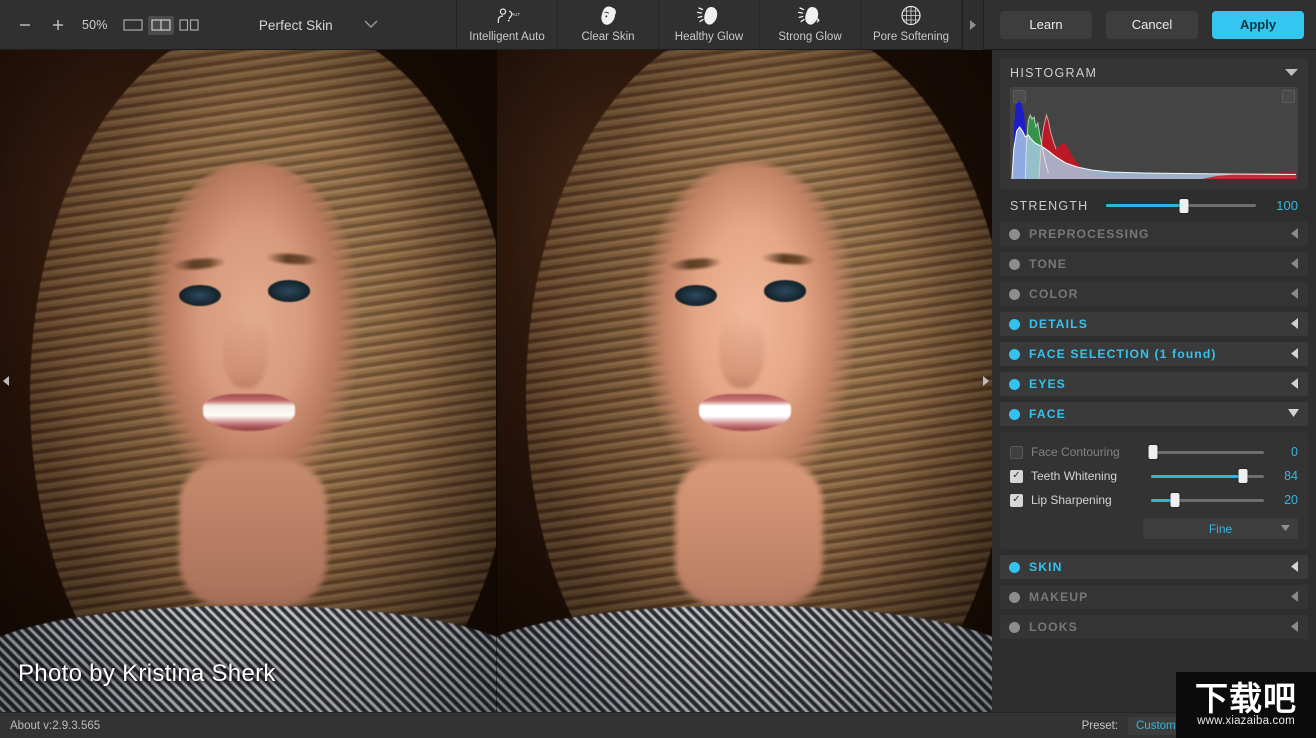 The height and width of the screenshot is (738, 1316). What do you see at coordinates (1049, 205) in the screenshot?
I see `strength-label: STRENGTH` at bounding box center [1049, 205].